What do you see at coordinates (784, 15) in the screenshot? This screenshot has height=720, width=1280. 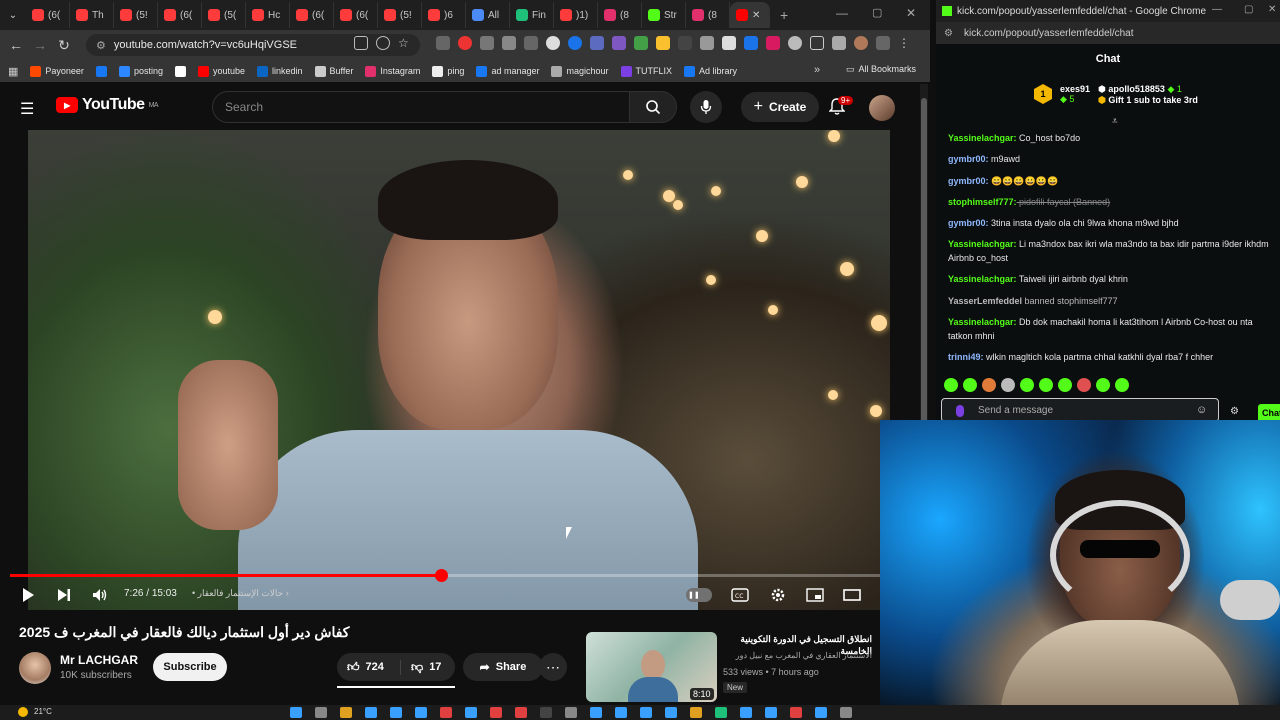 I see `new-tab-button: +` at bounding box center [784, 15].